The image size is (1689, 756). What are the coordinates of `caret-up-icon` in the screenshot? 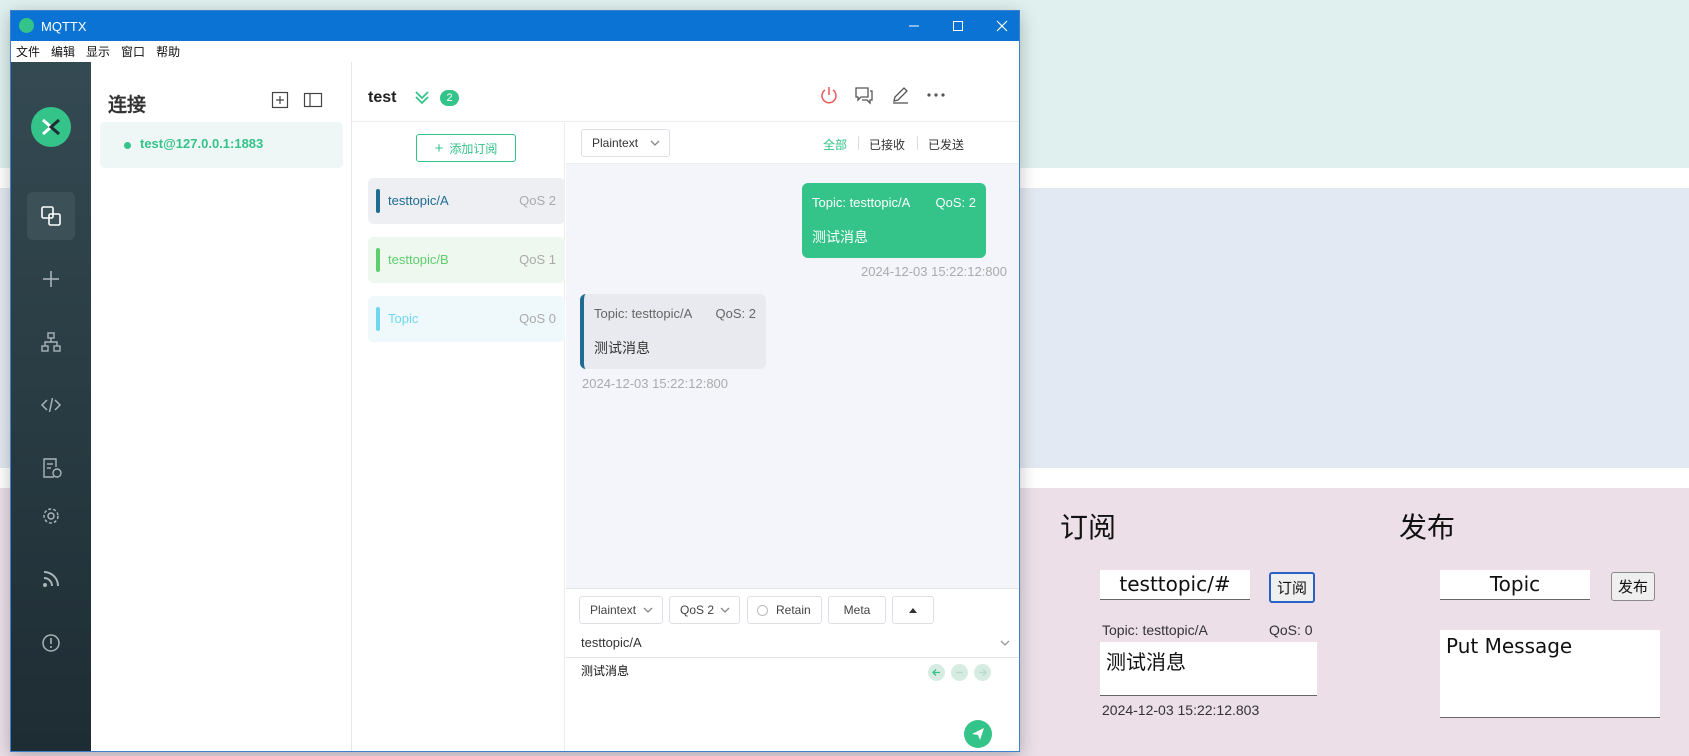 It's located at (913, 610).